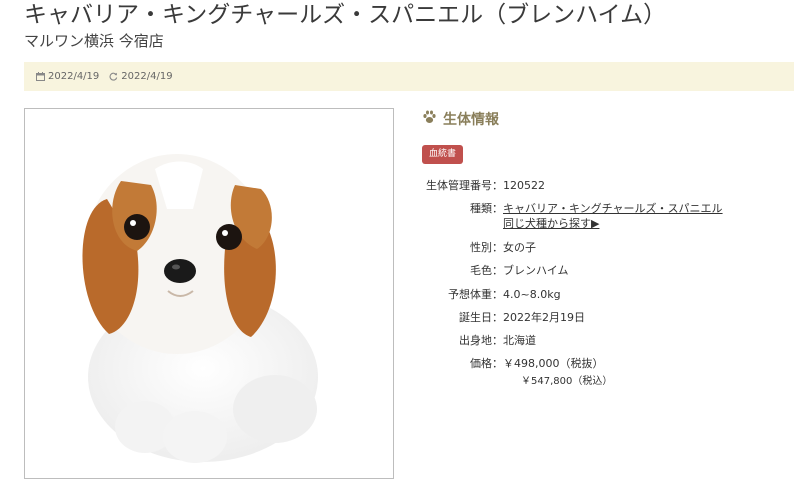  Describe the element at coordinates (613, 208) in the screenshot. I see `breed-link: キャバリア・キングチャールズ・スパニエル` at that location.